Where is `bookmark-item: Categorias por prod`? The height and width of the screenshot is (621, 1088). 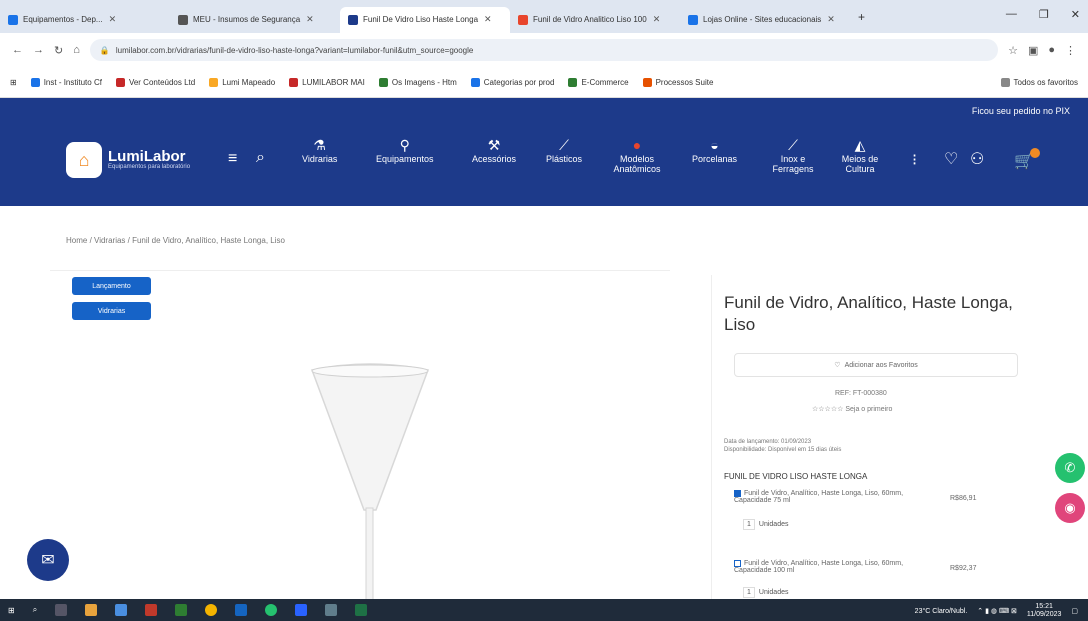 bookmark-item: Categorias por prod is located at coordinates (512, 82).